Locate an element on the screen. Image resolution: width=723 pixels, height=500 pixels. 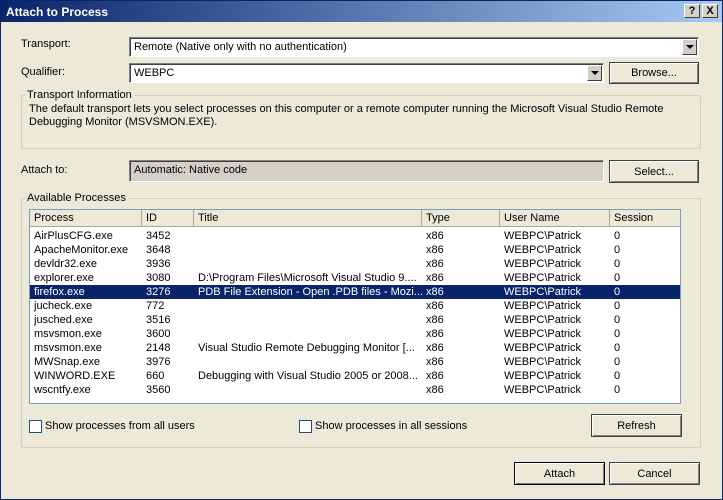
qualifier-label: Qualifier: is located at coordinates (43, 72).